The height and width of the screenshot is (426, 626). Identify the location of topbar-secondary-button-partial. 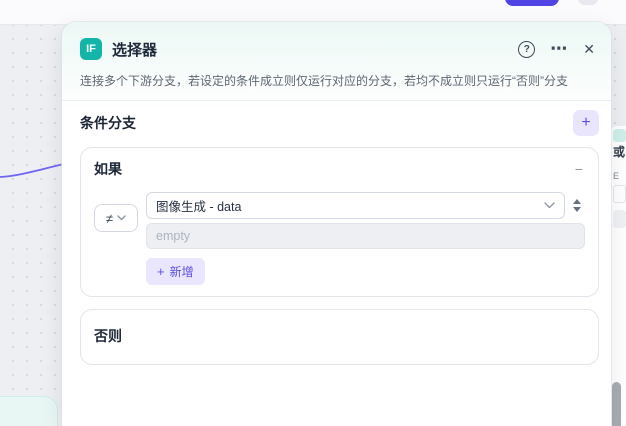
(588, 2).